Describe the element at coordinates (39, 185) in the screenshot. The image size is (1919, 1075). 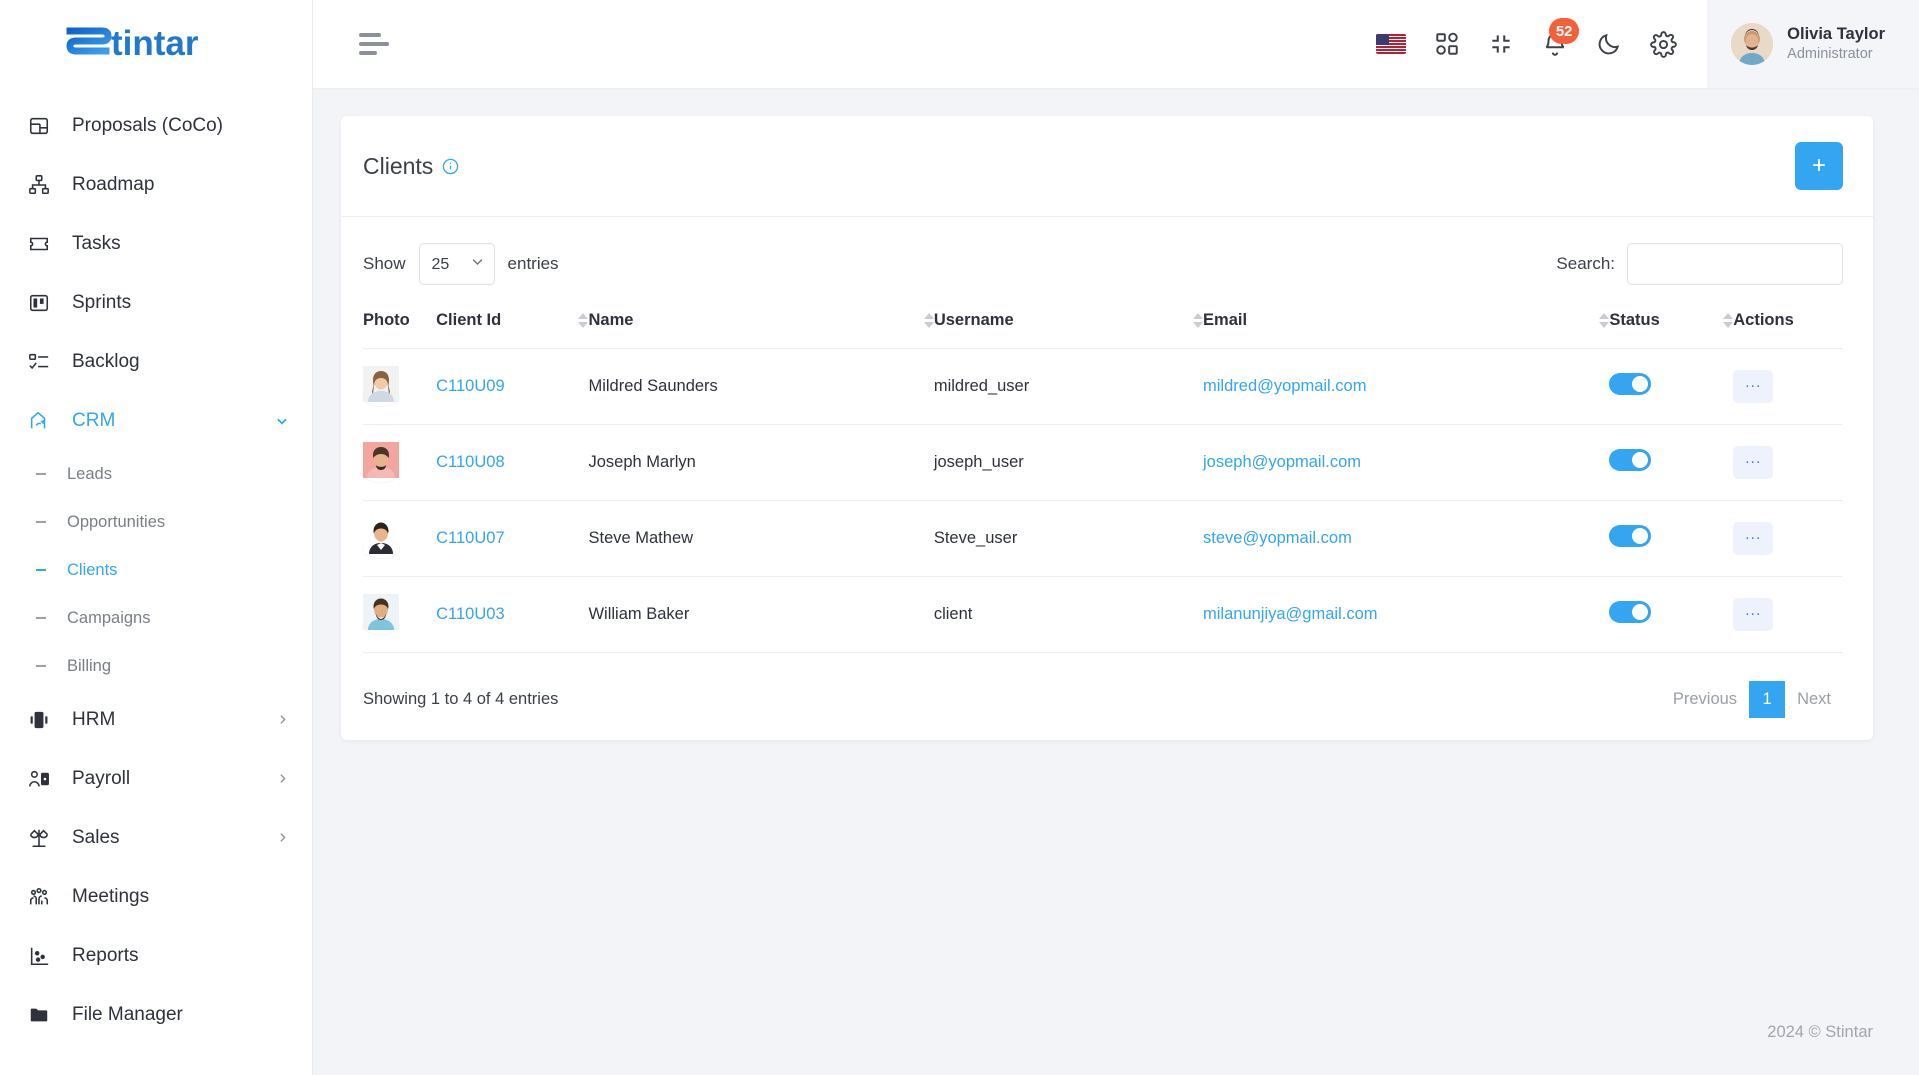
I see `roadmap-icon` at that location.